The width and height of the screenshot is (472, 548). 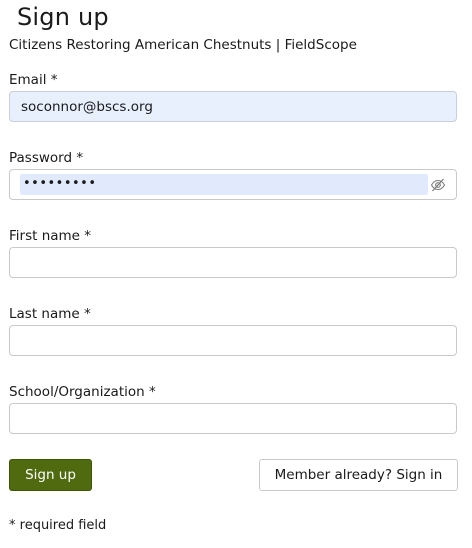 What do you see at coordinates (233, 262) in the screenshot?
I see `first-name-field` at bounding box center [233, 262].